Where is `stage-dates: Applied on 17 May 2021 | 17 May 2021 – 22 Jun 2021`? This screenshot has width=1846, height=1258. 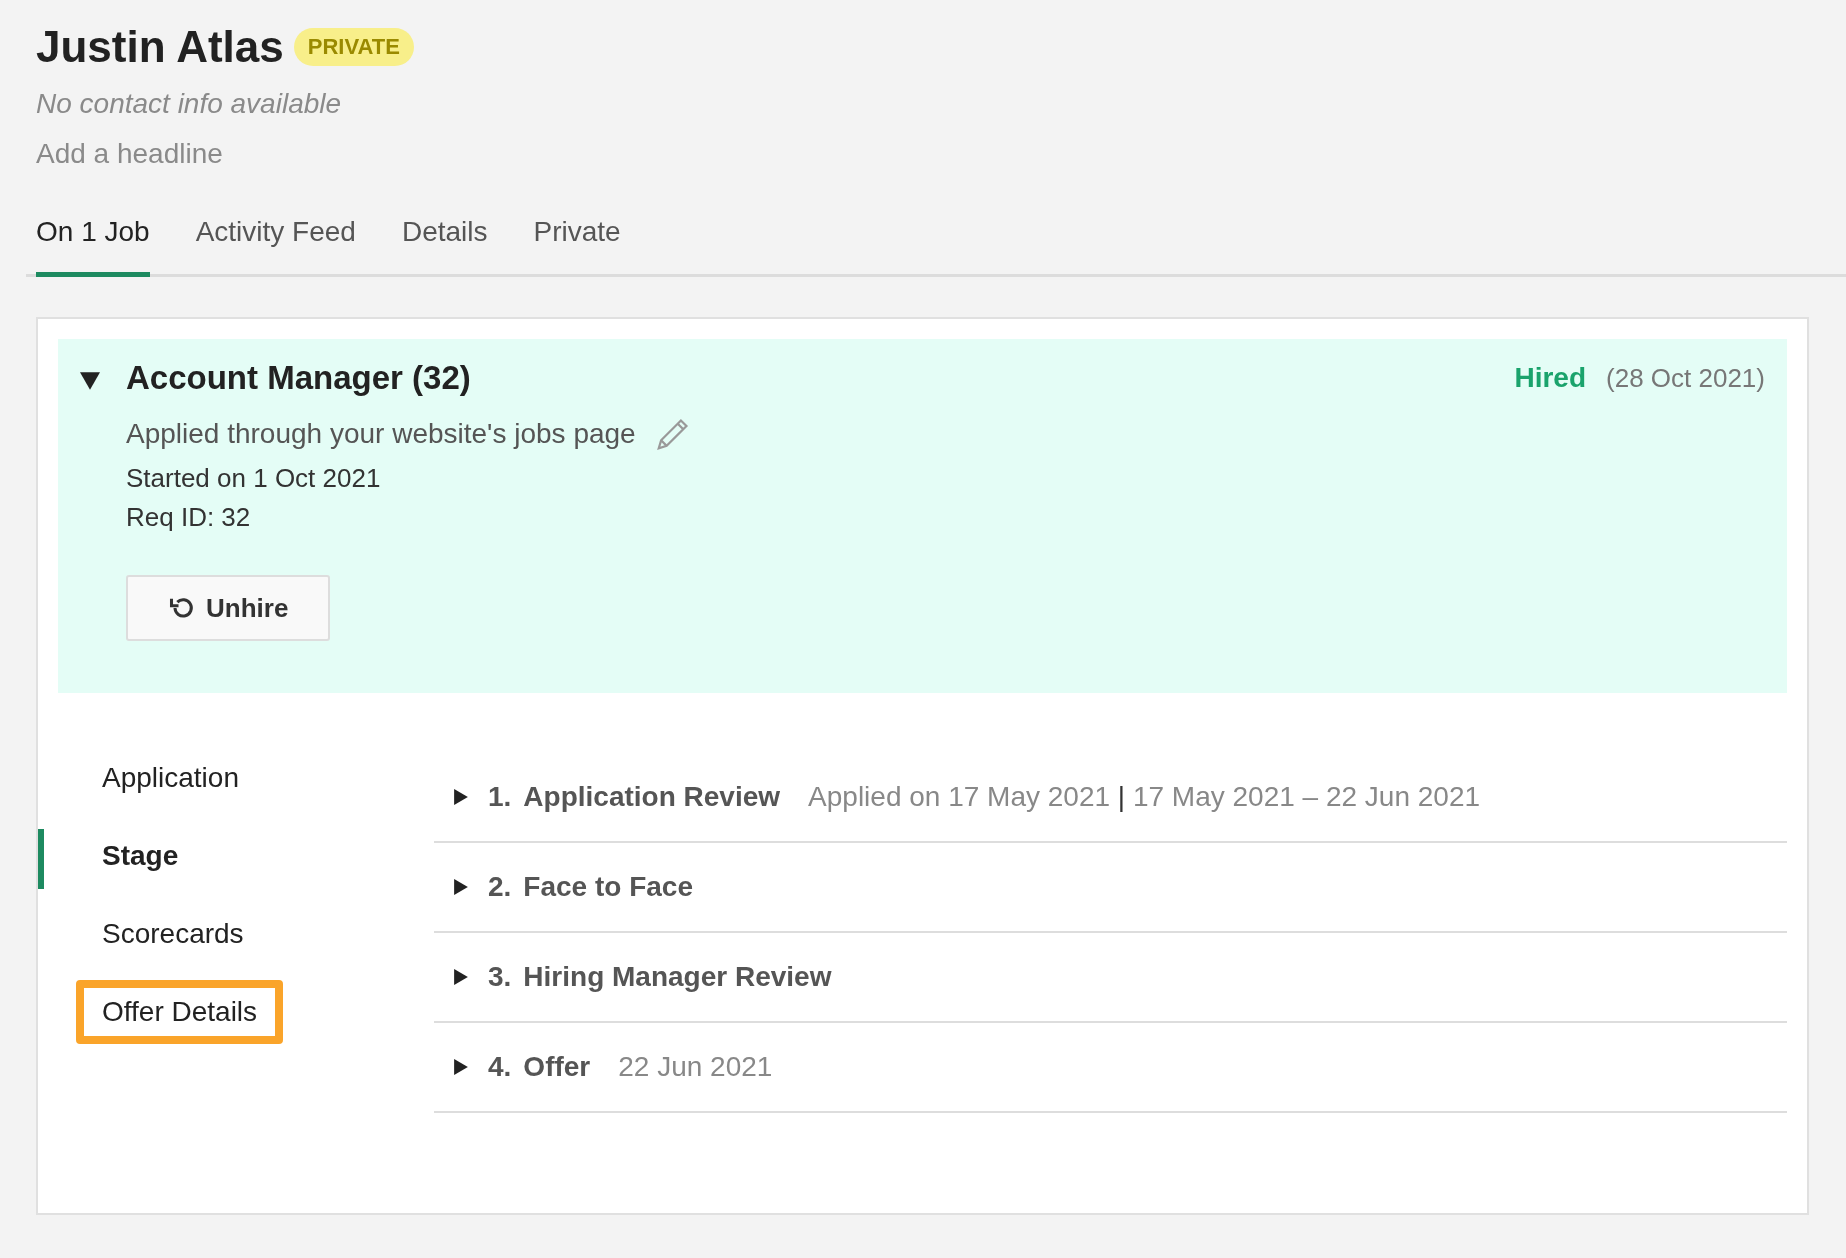 stage-dates: Applied on 17 May 2021 | 17 May 2021 – 22 Jun 2021 is located at coordinates (1144, 797).